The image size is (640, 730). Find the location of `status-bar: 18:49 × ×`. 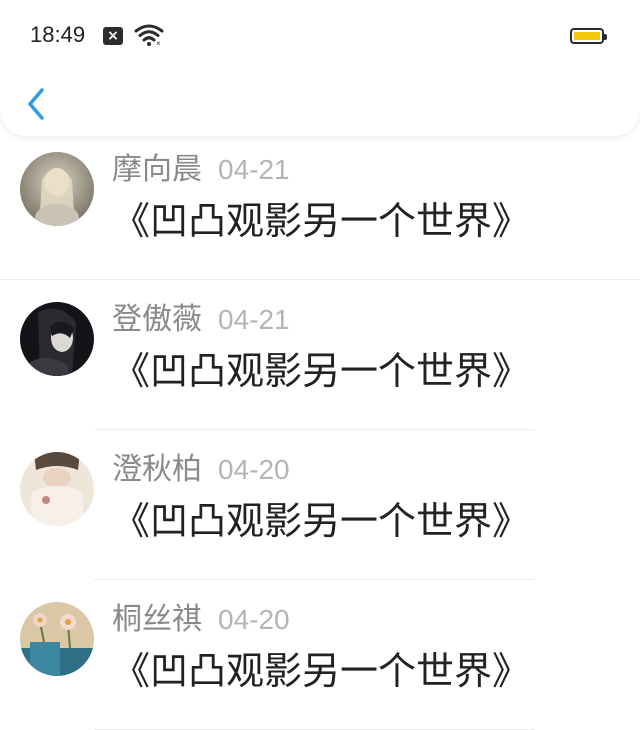

status-bar: 18:49 × × is located at coordinates (320, 36).